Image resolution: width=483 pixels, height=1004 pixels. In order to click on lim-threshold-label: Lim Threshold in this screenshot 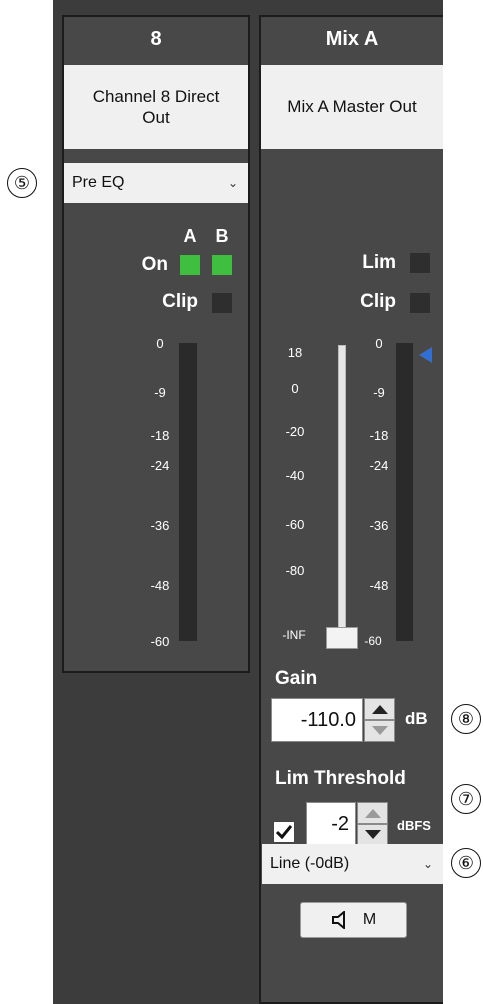, I will do `click(340, 778)`.